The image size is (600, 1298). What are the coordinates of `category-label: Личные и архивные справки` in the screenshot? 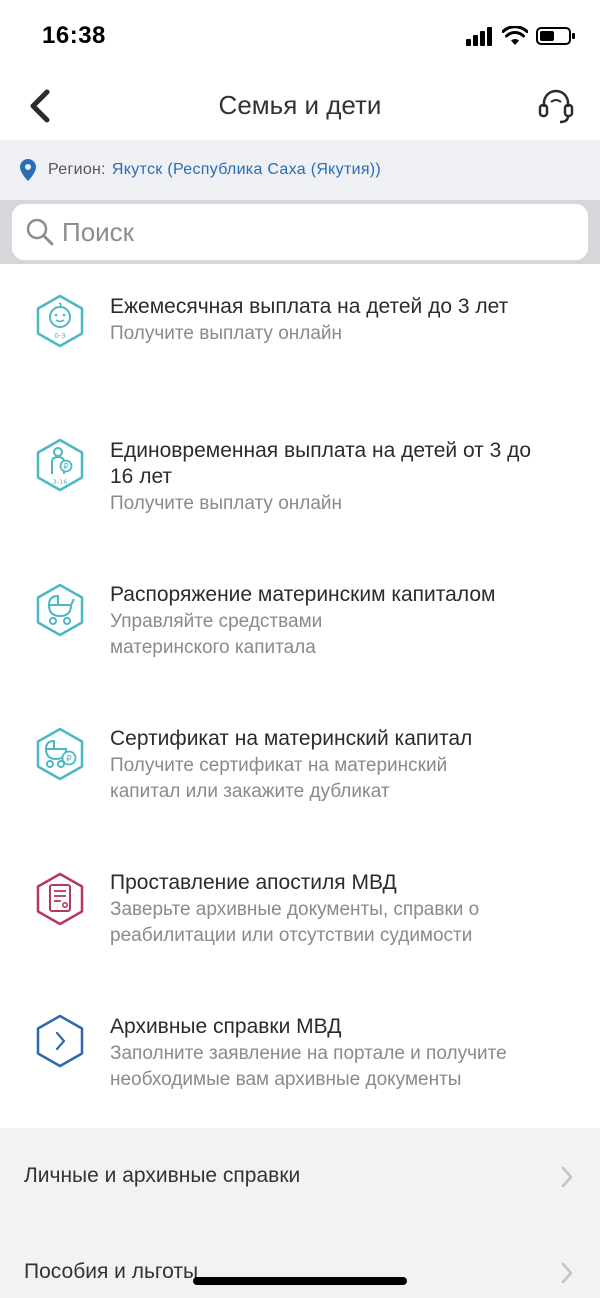 It's located at (162, 1175).